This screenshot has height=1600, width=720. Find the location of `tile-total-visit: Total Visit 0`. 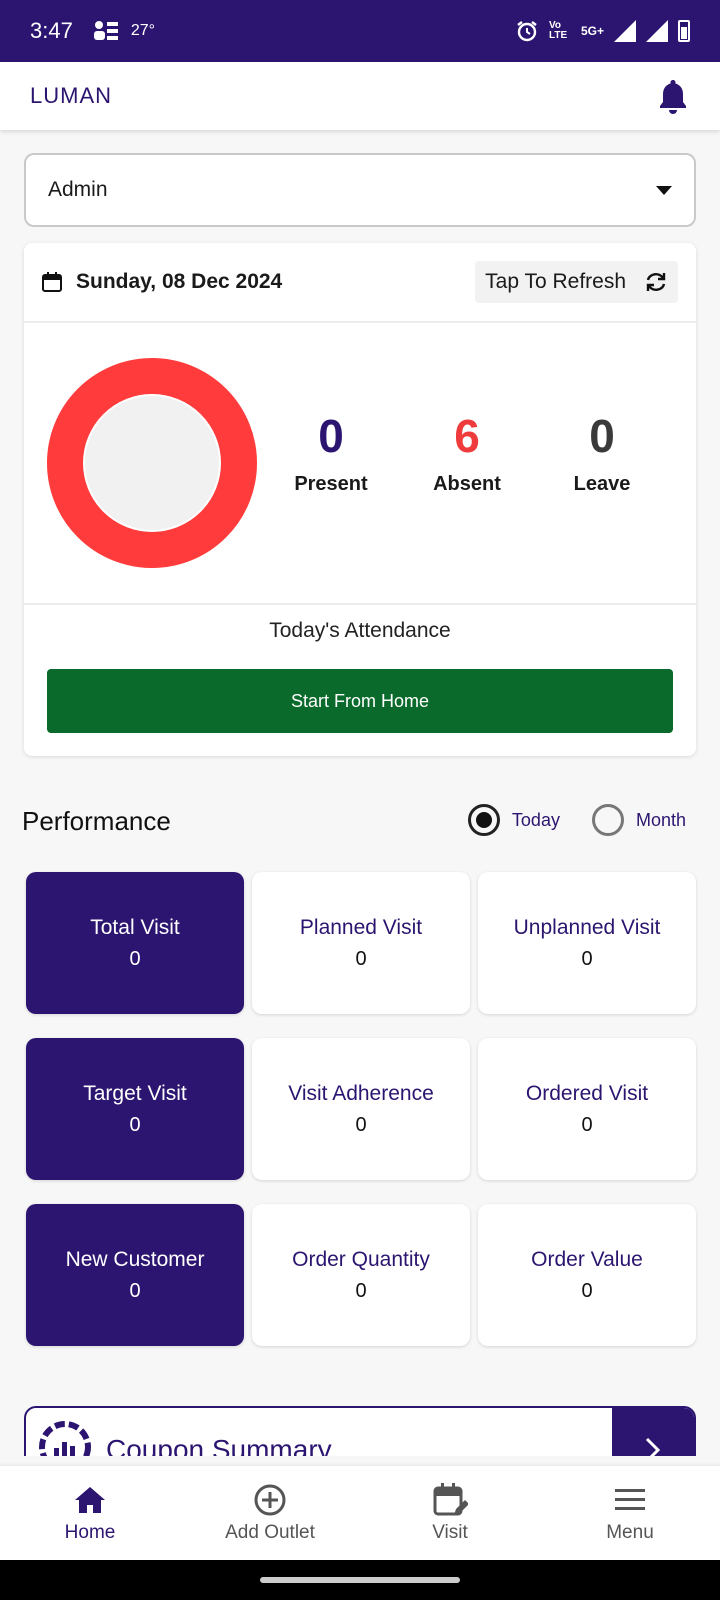

tile-total-visit: Total Visit 0 is located at coordinates (135, 943).